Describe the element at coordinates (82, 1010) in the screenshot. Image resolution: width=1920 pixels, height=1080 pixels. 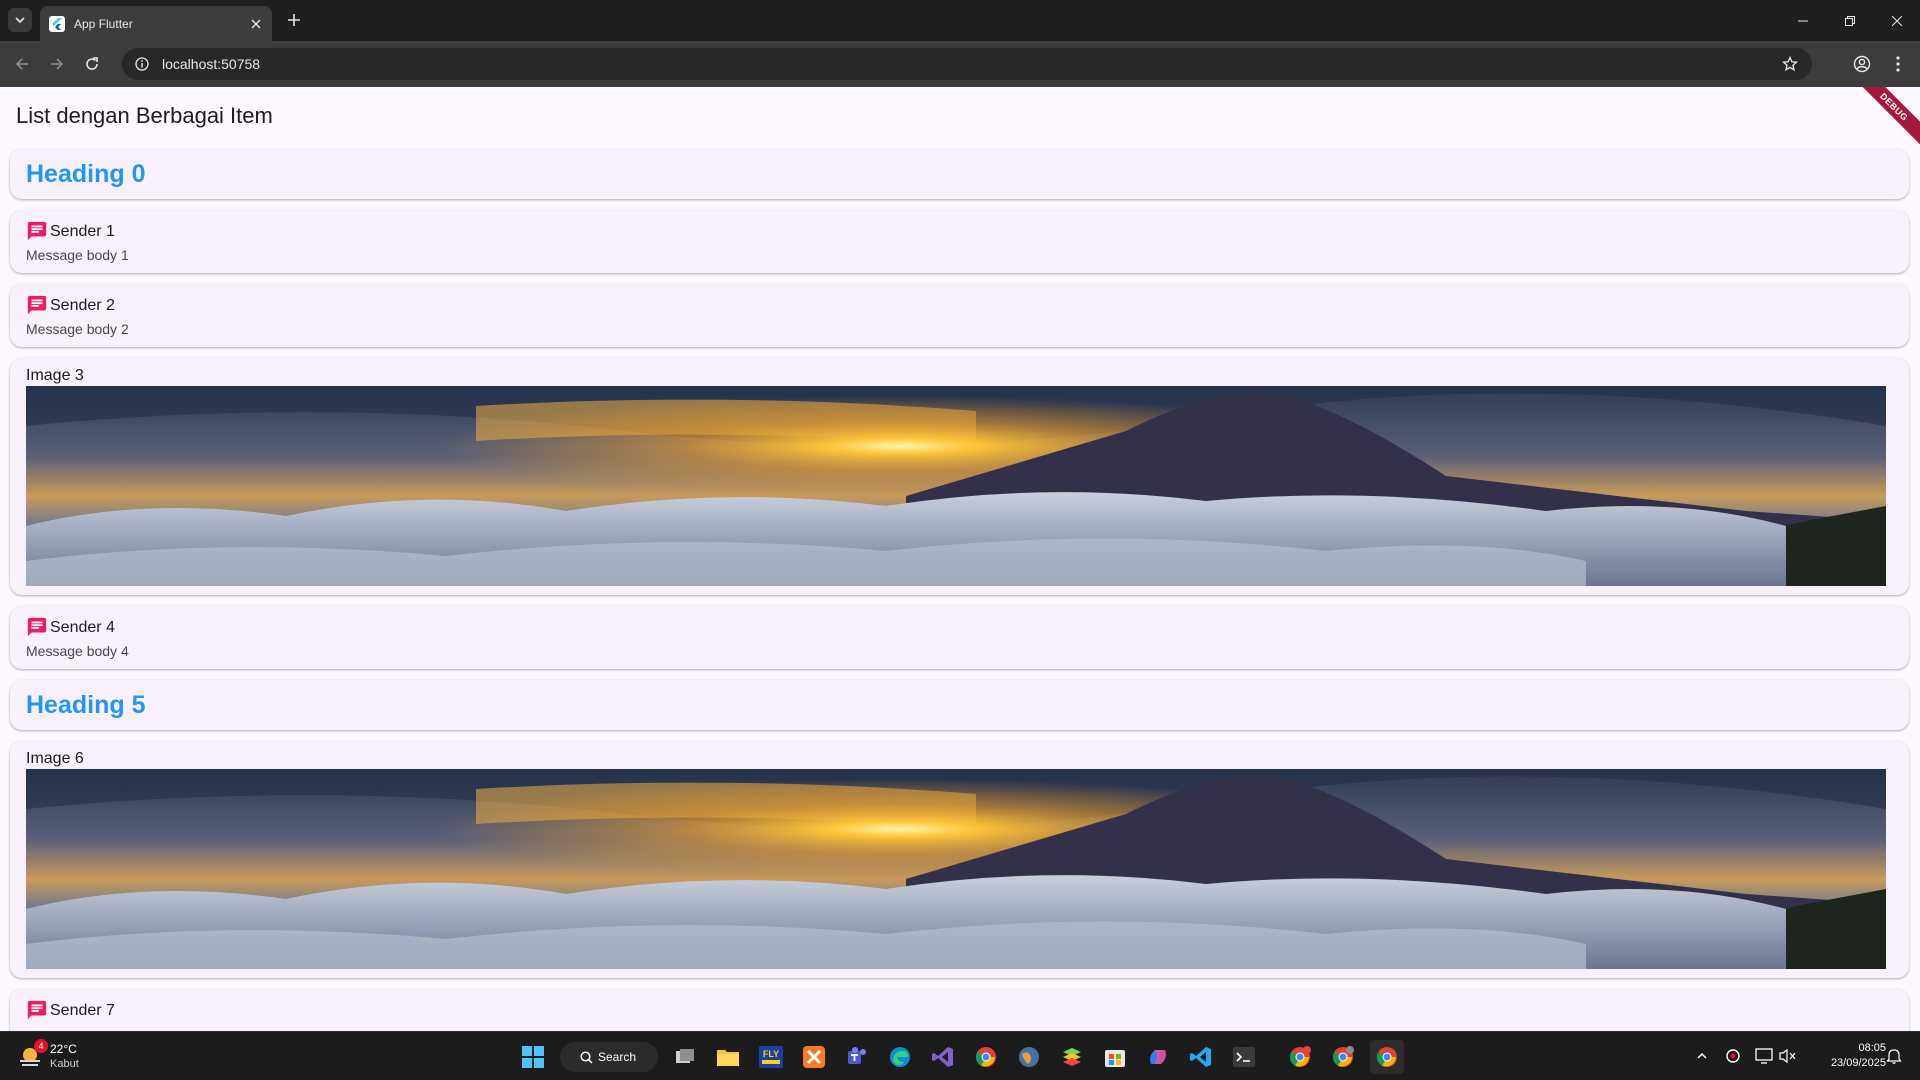
I see `message-sender: Sender 7` at that location.